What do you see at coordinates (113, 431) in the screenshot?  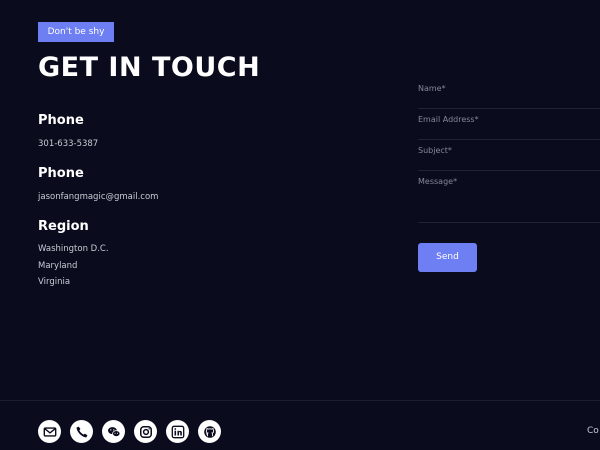 I see `wechat-icon` at bounding box center [113, 431].